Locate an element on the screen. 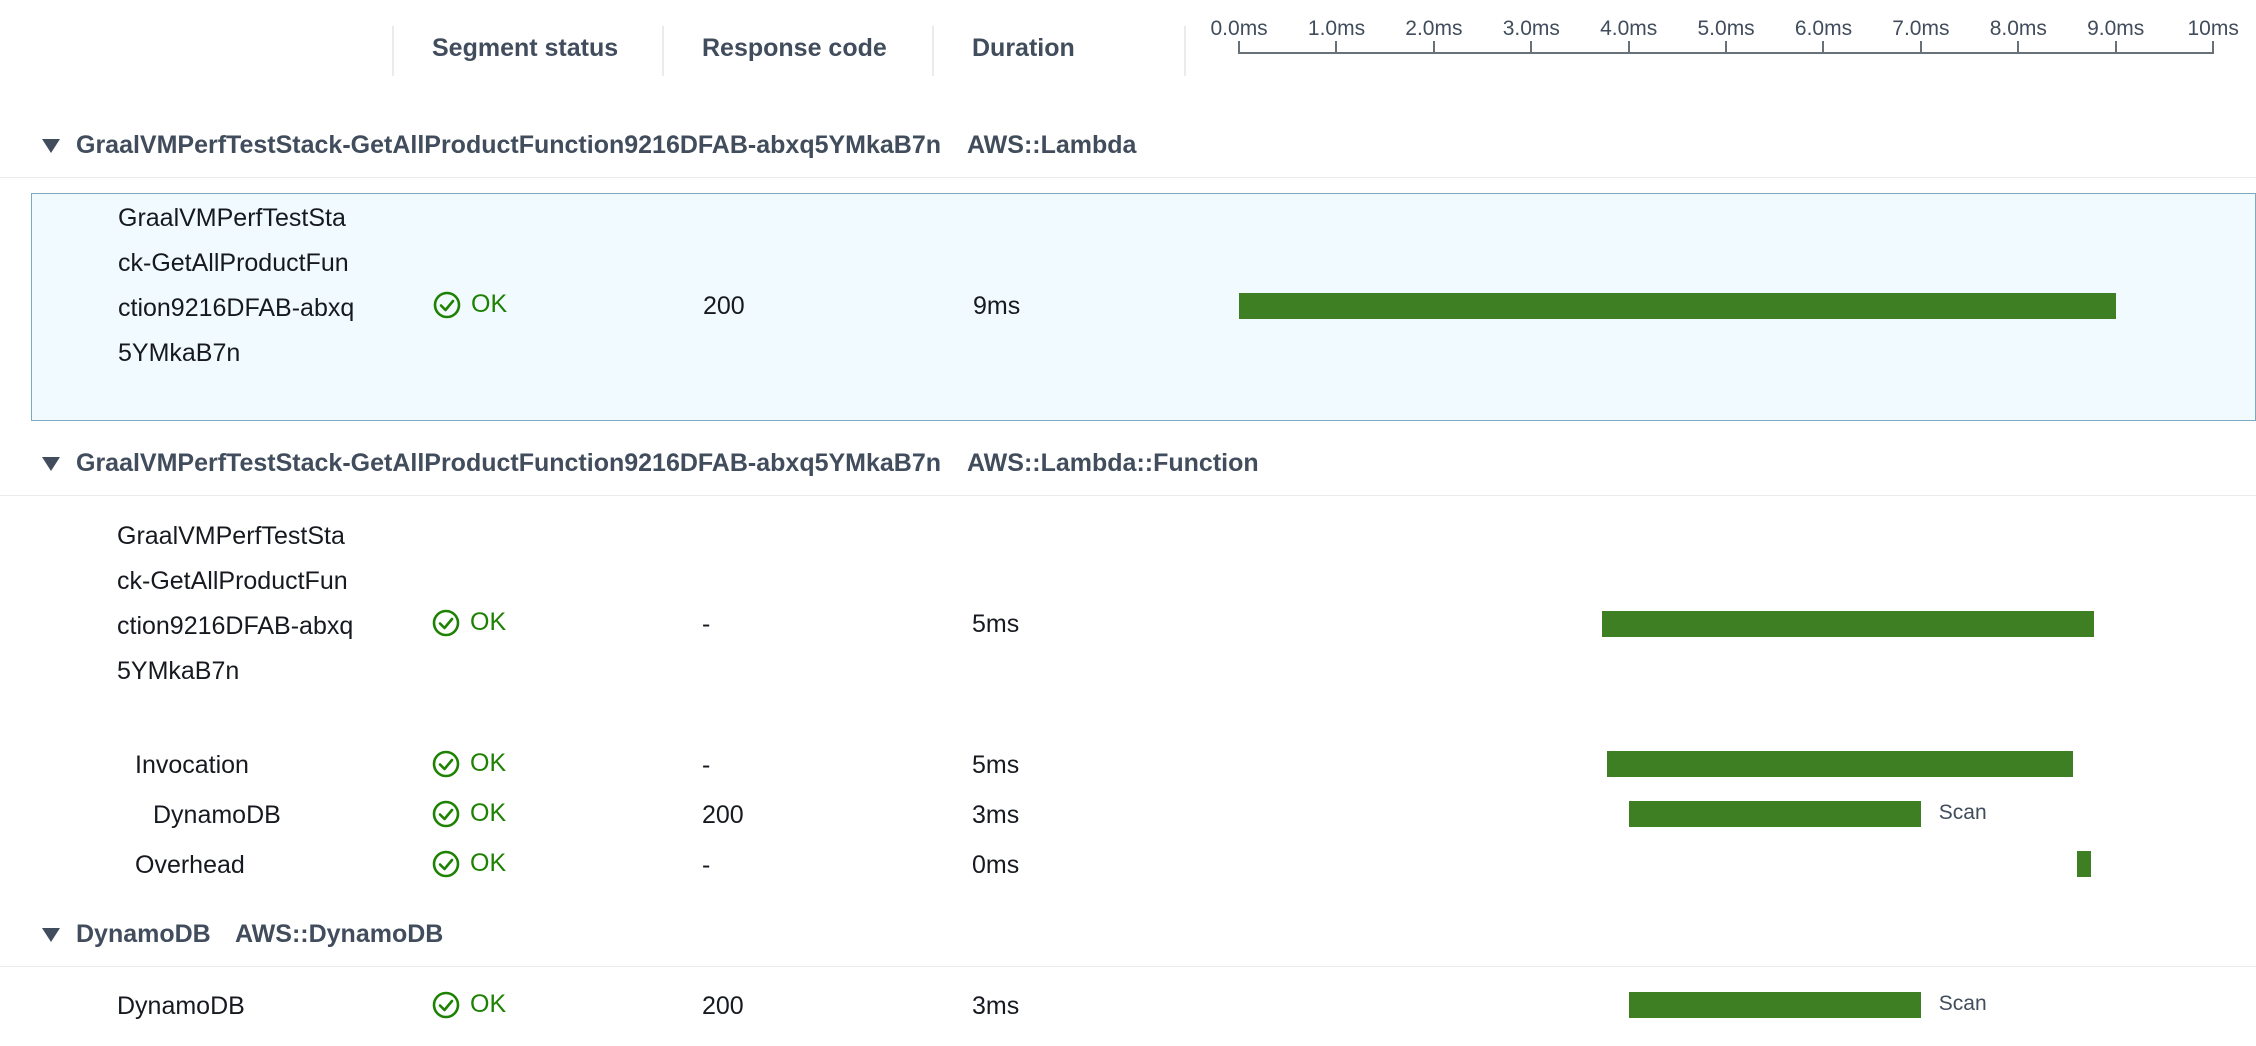 Image resolution: width=2256 pixels, height=1046 pixels. timeline-tick-label: 0.0ms is located at coordinates (1239, 28).